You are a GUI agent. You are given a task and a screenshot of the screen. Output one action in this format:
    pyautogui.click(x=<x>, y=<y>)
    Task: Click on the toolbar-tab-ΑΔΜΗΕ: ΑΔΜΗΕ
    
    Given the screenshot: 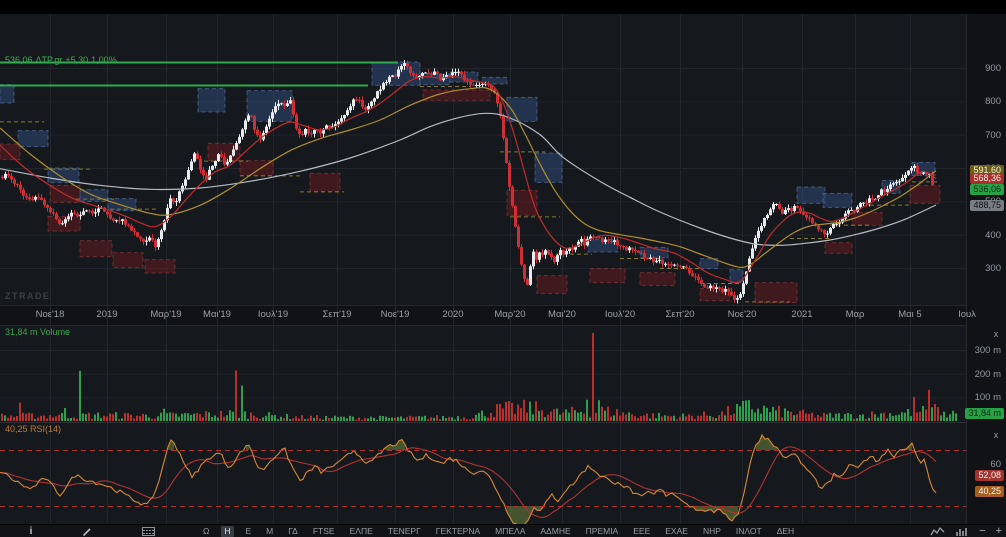 What is the action you would take?
    pyautogui.click(x=555, y=531)
    